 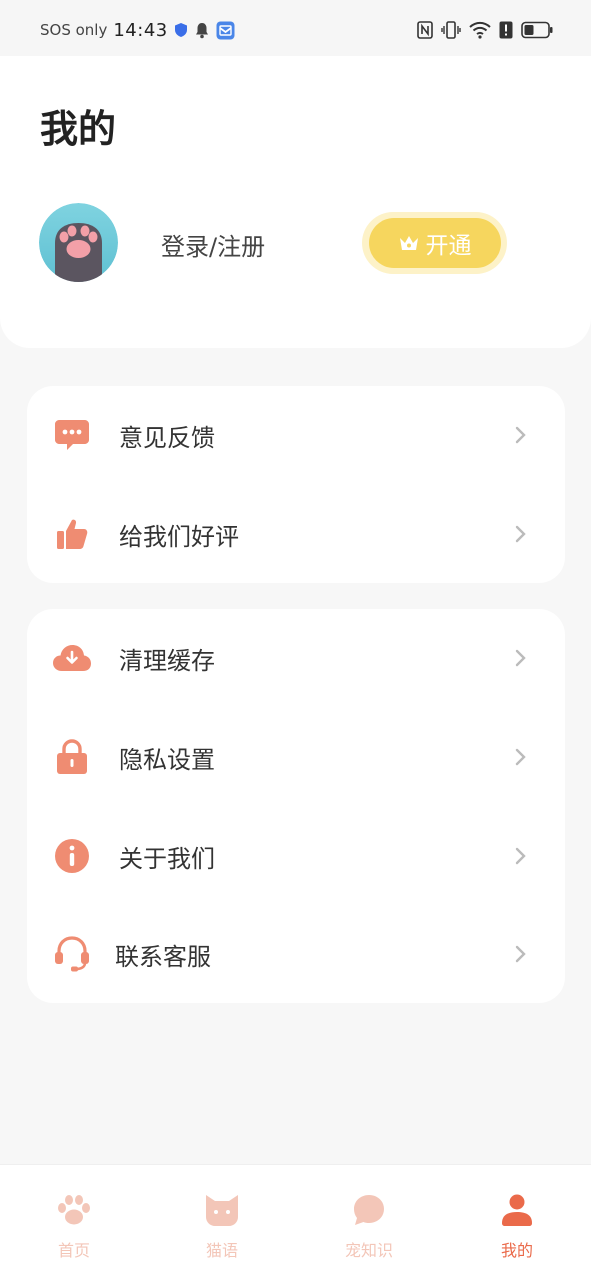 What do you see at coordinates (221, 1250) in the screenshot?
I see `tab-label: 猫语` at bounding box center [221, 1250].